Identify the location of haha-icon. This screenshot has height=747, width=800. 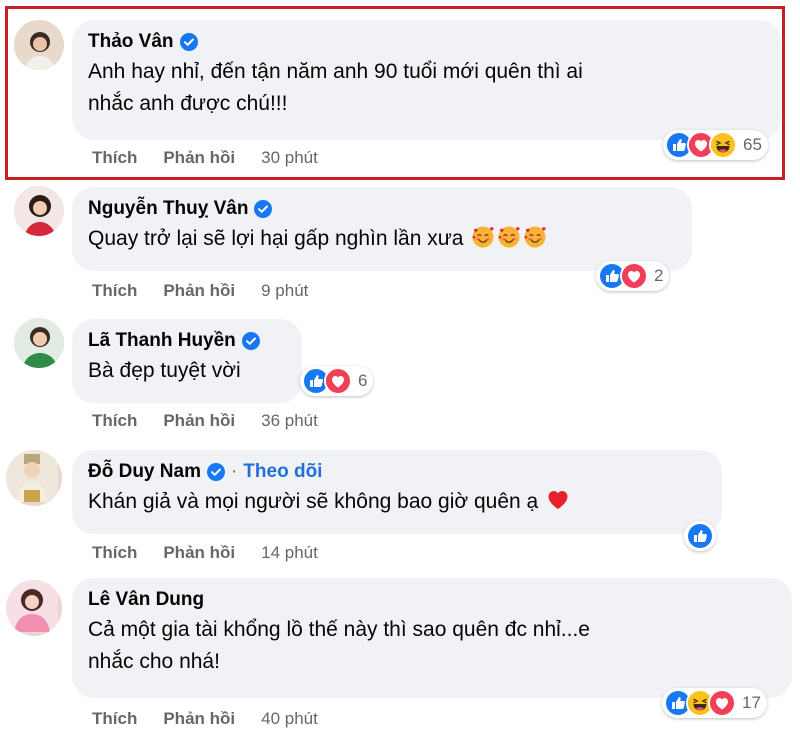
(723, 145).